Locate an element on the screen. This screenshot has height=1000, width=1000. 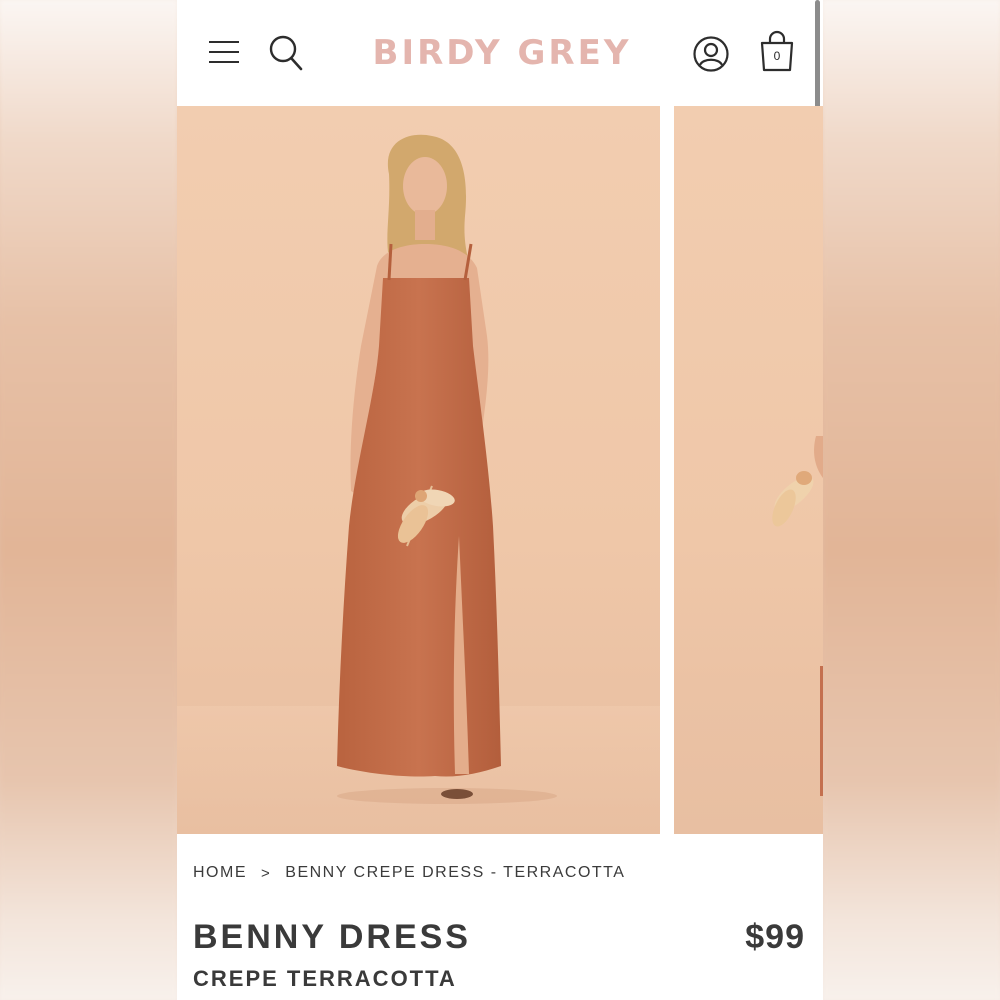
scrollbar is located at coordinates (817, 56).